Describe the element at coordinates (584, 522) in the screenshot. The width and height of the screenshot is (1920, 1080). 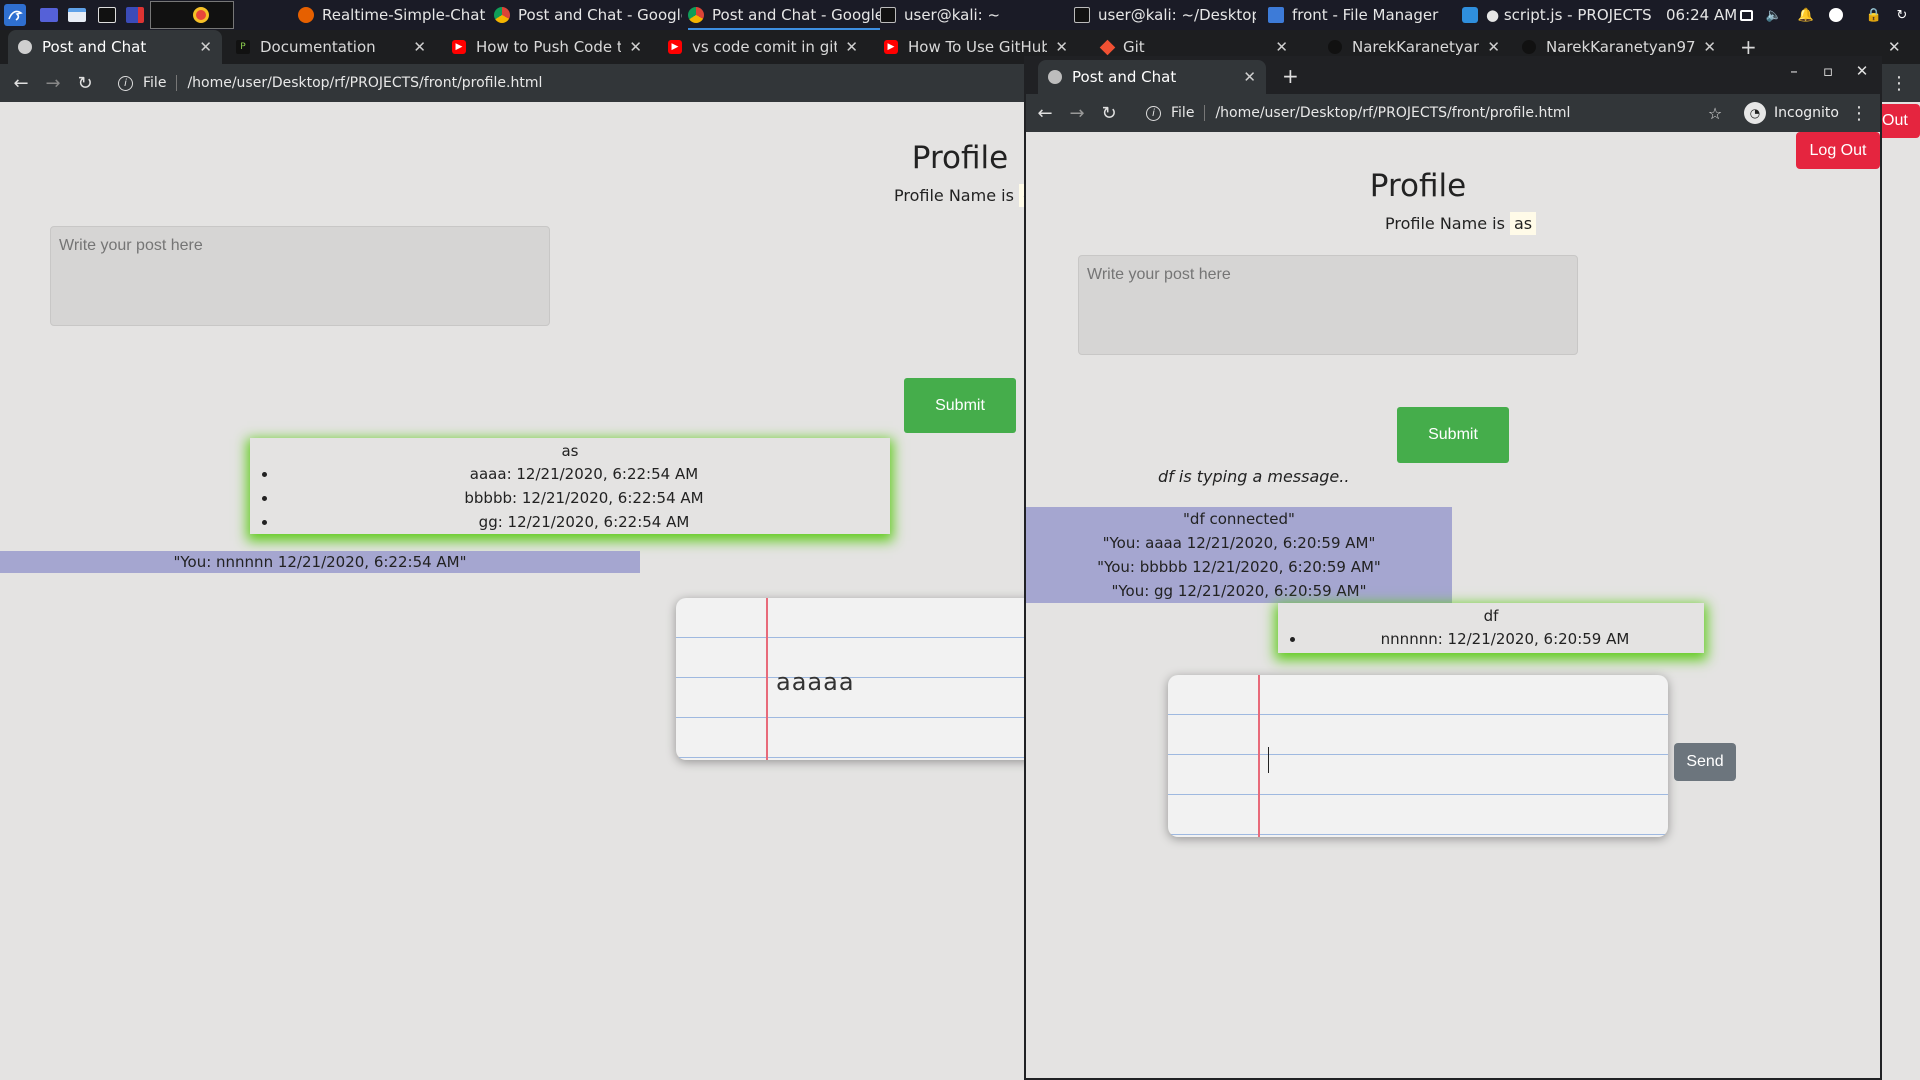
I see `list-item: gg: 12/21/2020, 6:22:54 AM` at that location.